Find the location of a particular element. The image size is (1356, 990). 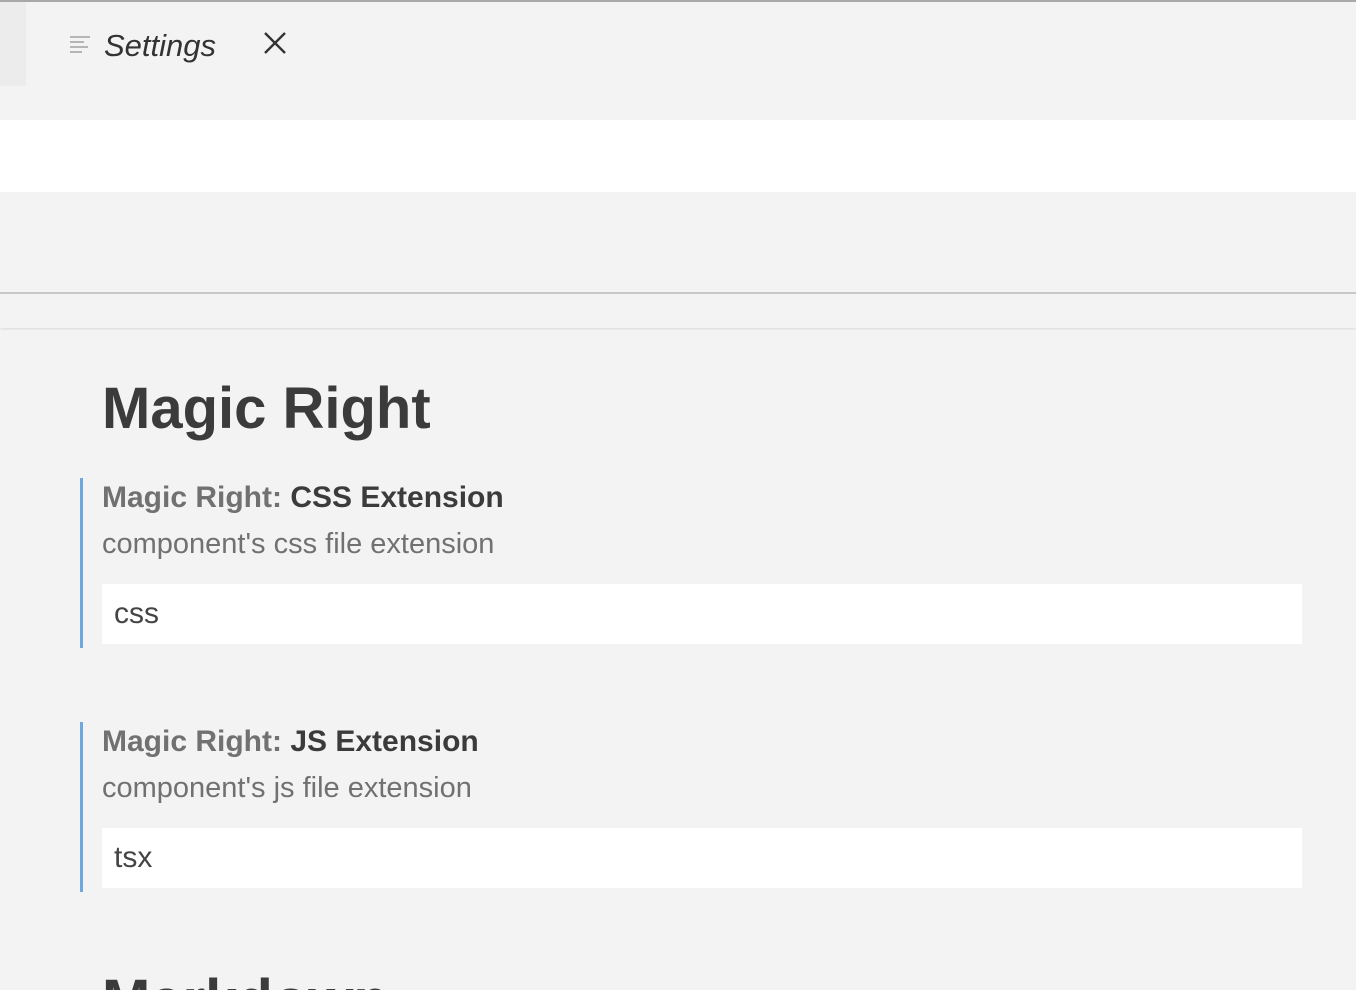

settings-file-icon is located at coordinates (81, 45).